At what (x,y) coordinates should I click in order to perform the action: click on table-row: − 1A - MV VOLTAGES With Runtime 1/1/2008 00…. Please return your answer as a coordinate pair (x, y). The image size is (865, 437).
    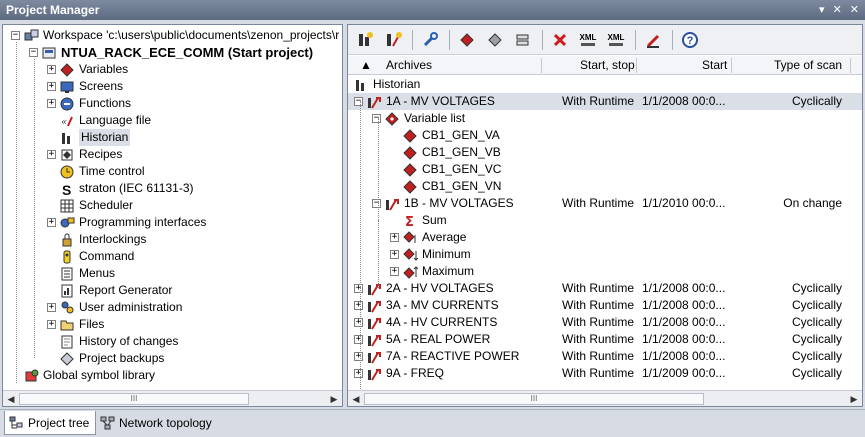
    Looking at the image, I should click on (605, 101).